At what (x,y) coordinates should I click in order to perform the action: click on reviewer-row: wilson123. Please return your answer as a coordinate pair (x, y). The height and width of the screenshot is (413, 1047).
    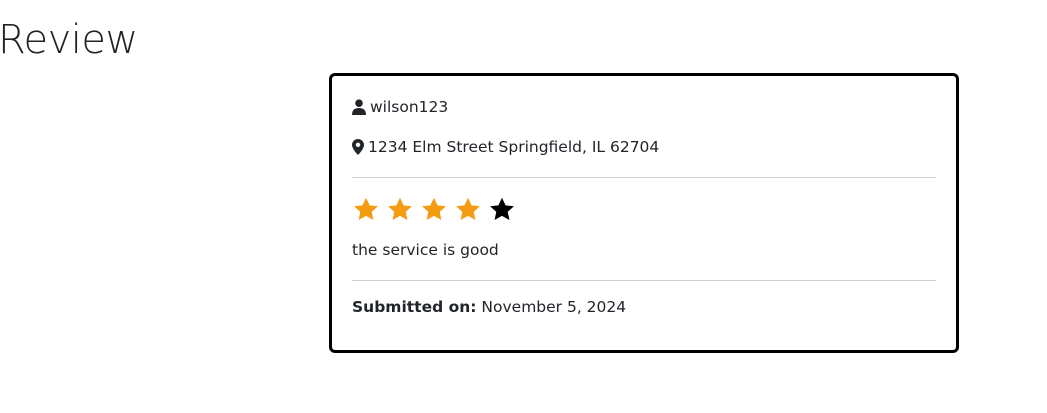
    Looking at the image, I should click on (400, 107).